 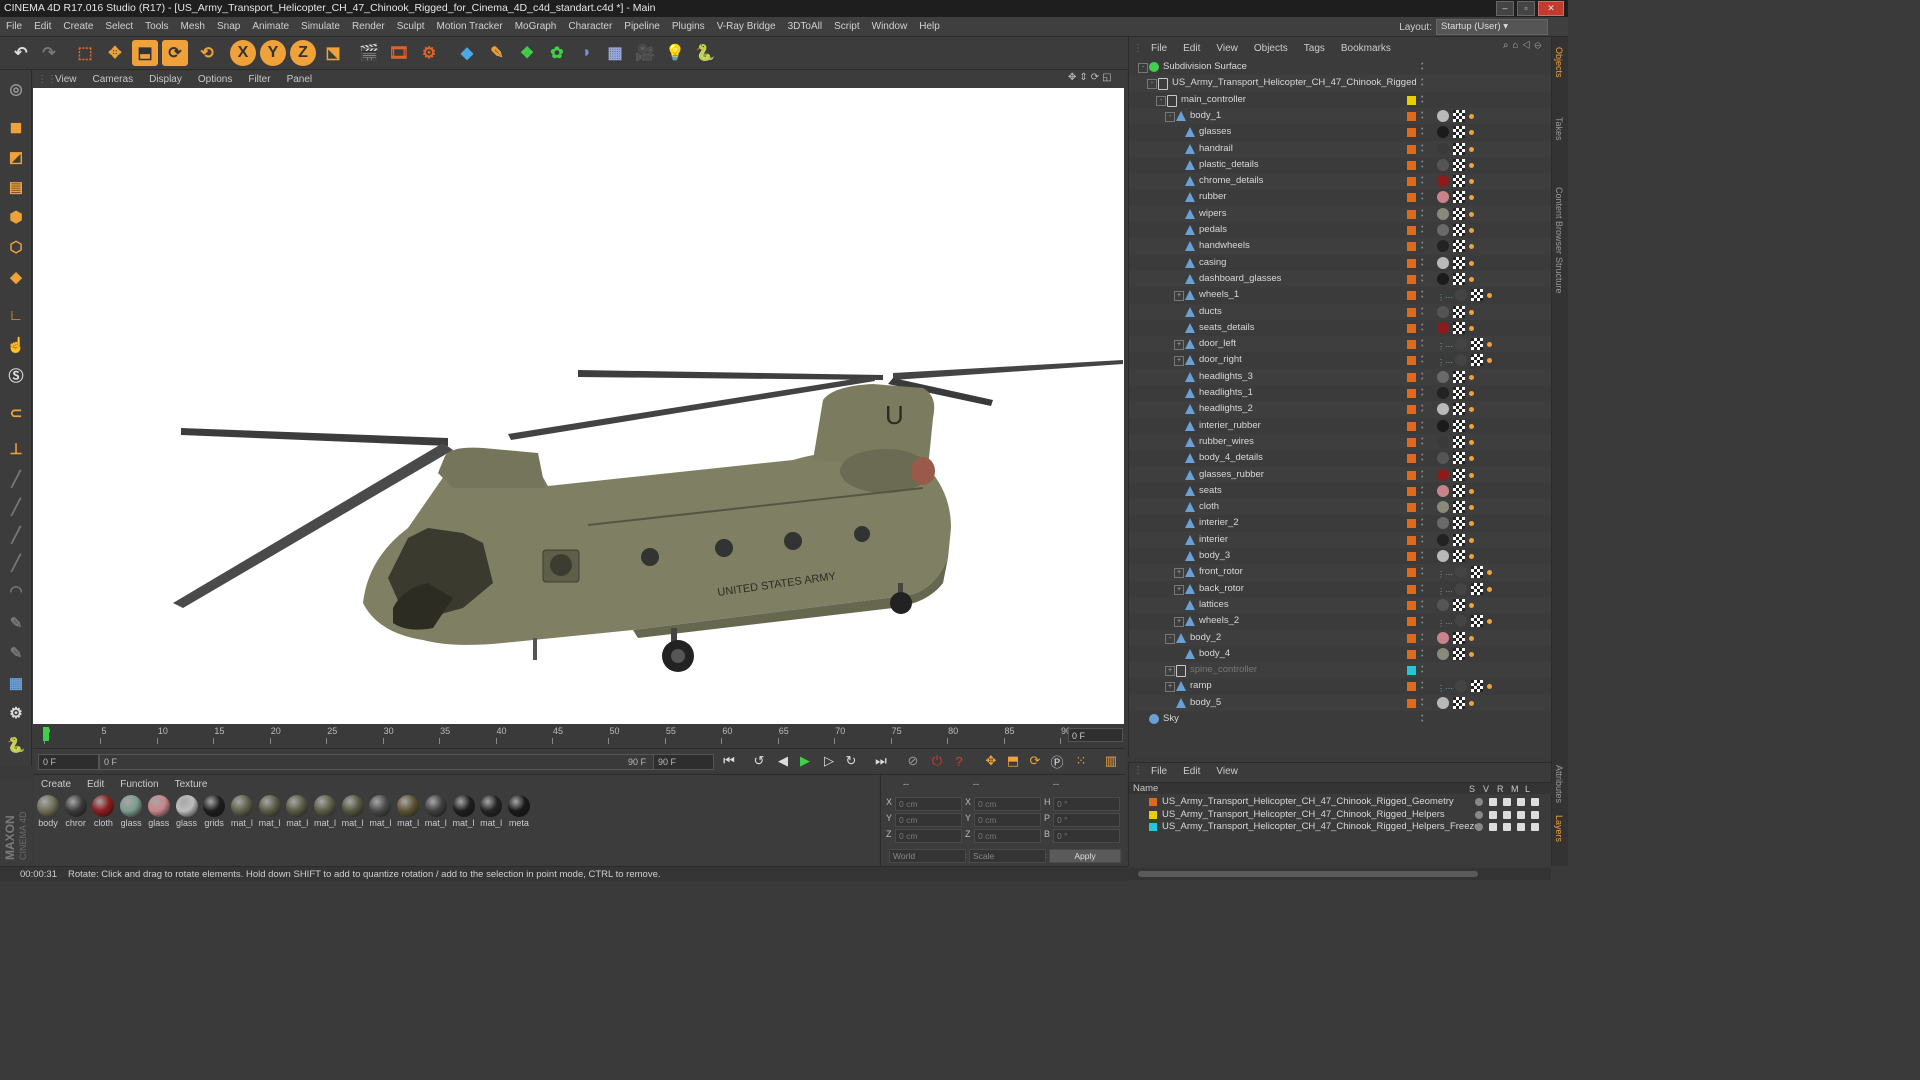 What do you see at coordinates (1340, 572) in the screenshot?
I see `object-row: + front_rotor • • ⋮⋯` at bounding box center [1340, 572].